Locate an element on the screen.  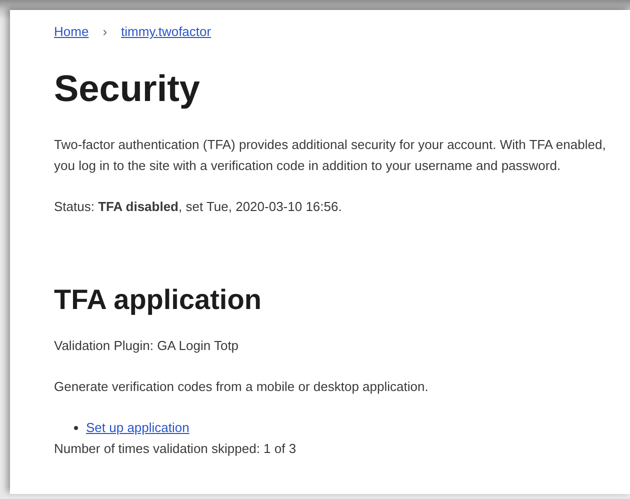
skipped-count-text: Number of times validation skipped: 1 of 3 is located at coordinates (176, 449).